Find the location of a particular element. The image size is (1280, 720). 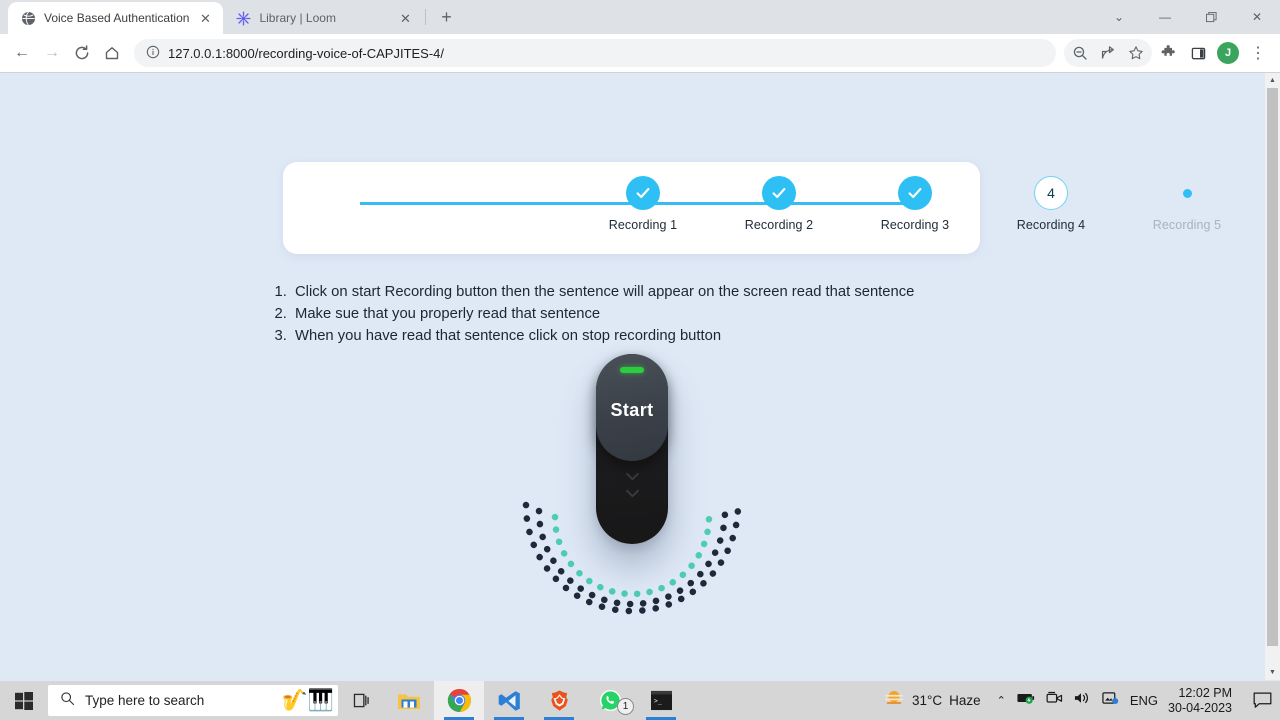

recording-led-indicator is located at coordinates (632, 370).